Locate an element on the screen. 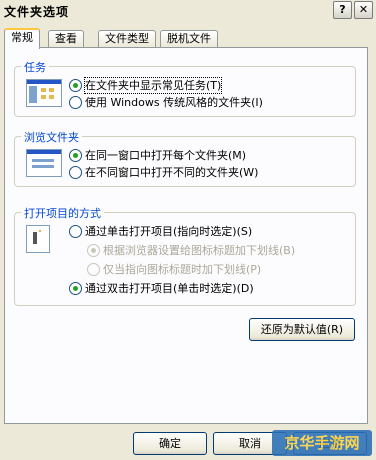 The height and width of the screenshot is (460, 376). tab-offline-files: 脱机文件 is located at coordinates (189, 38).